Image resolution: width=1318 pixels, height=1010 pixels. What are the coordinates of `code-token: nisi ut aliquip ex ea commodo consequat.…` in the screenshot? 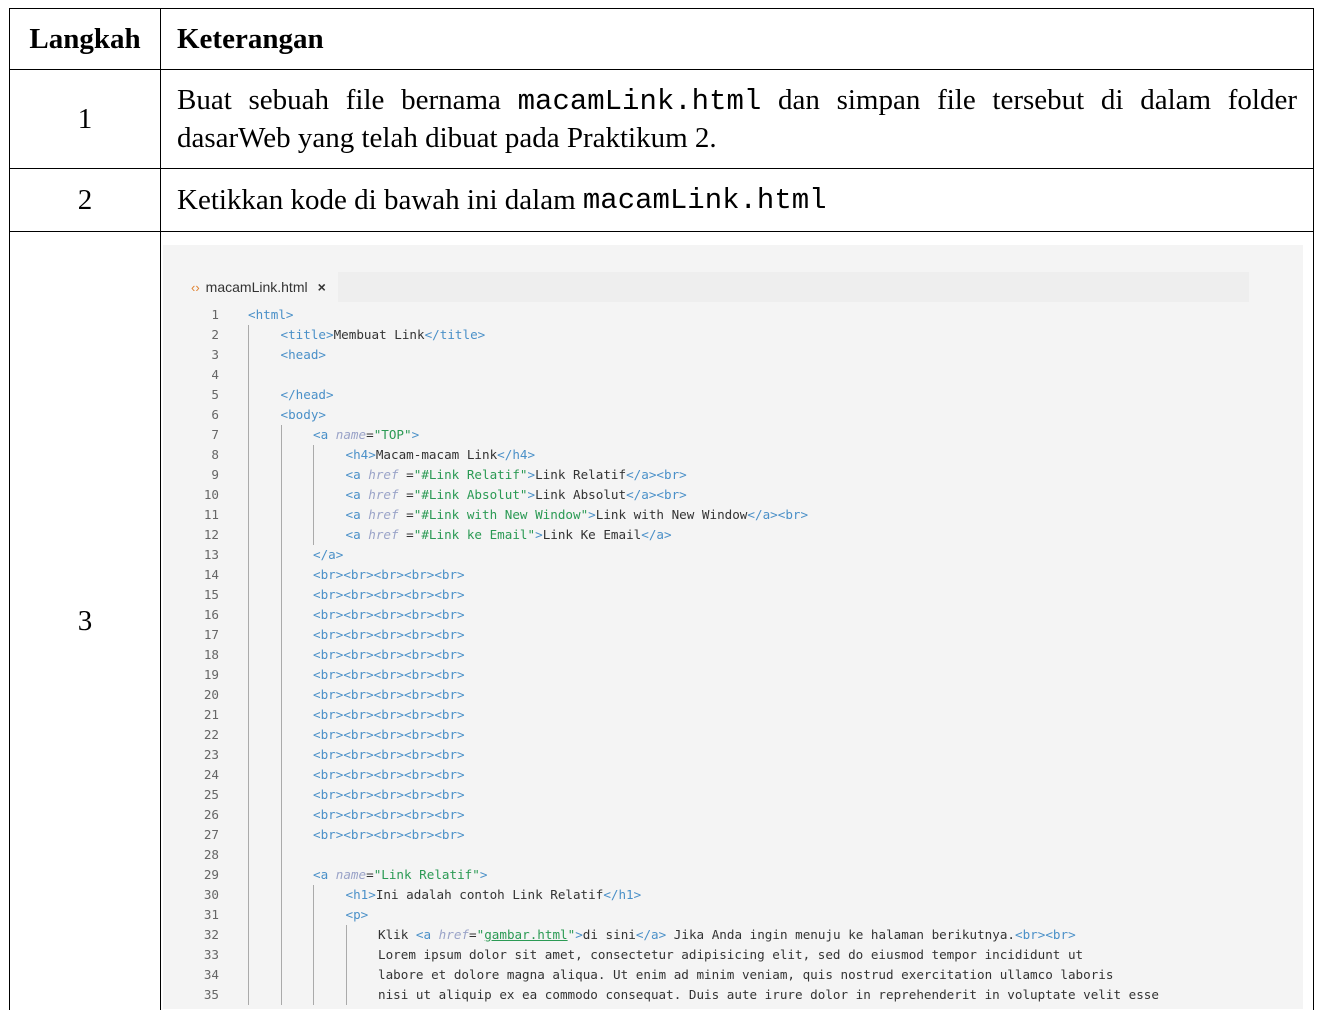 It's located at (768, 994).